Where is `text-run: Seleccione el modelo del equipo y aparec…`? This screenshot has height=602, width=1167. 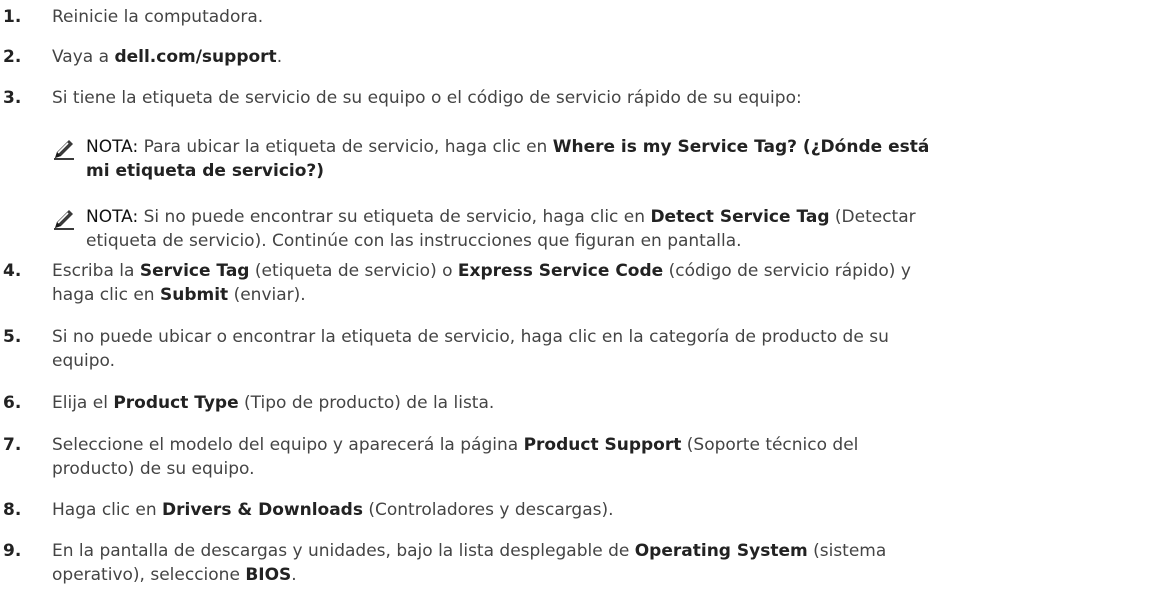
text-run: Seleccione el modelo del equipo y aparec… is located at coordinates (288, 445).